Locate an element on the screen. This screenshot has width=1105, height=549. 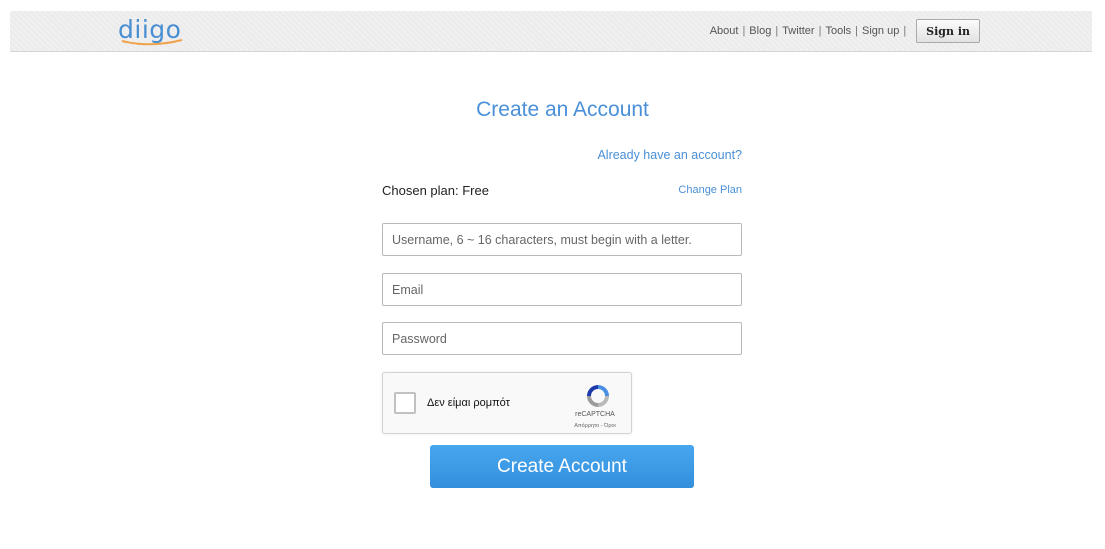
recaptcha-privacy-terms: Απόρρητο - Όροι is located at coordinates (595, 426).